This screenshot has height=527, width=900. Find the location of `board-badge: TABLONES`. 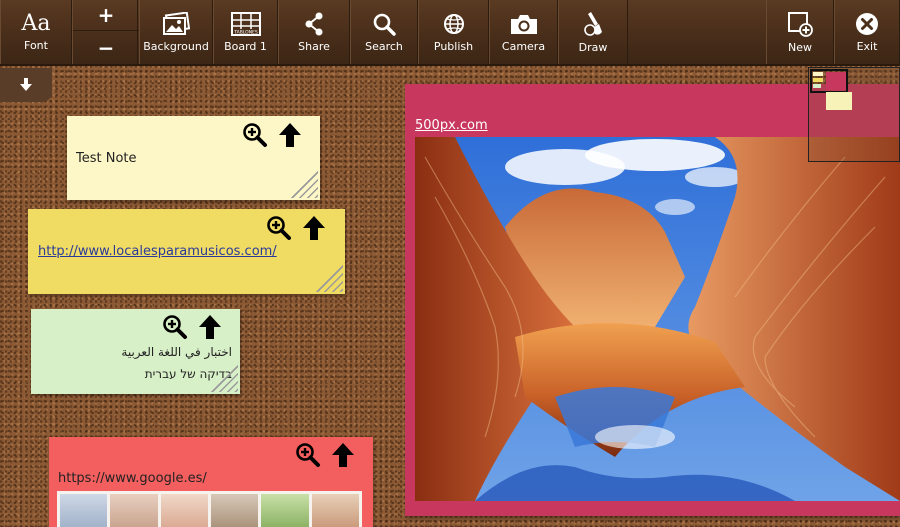

board-badge: TABLONES is located at coordinates (245, 32).